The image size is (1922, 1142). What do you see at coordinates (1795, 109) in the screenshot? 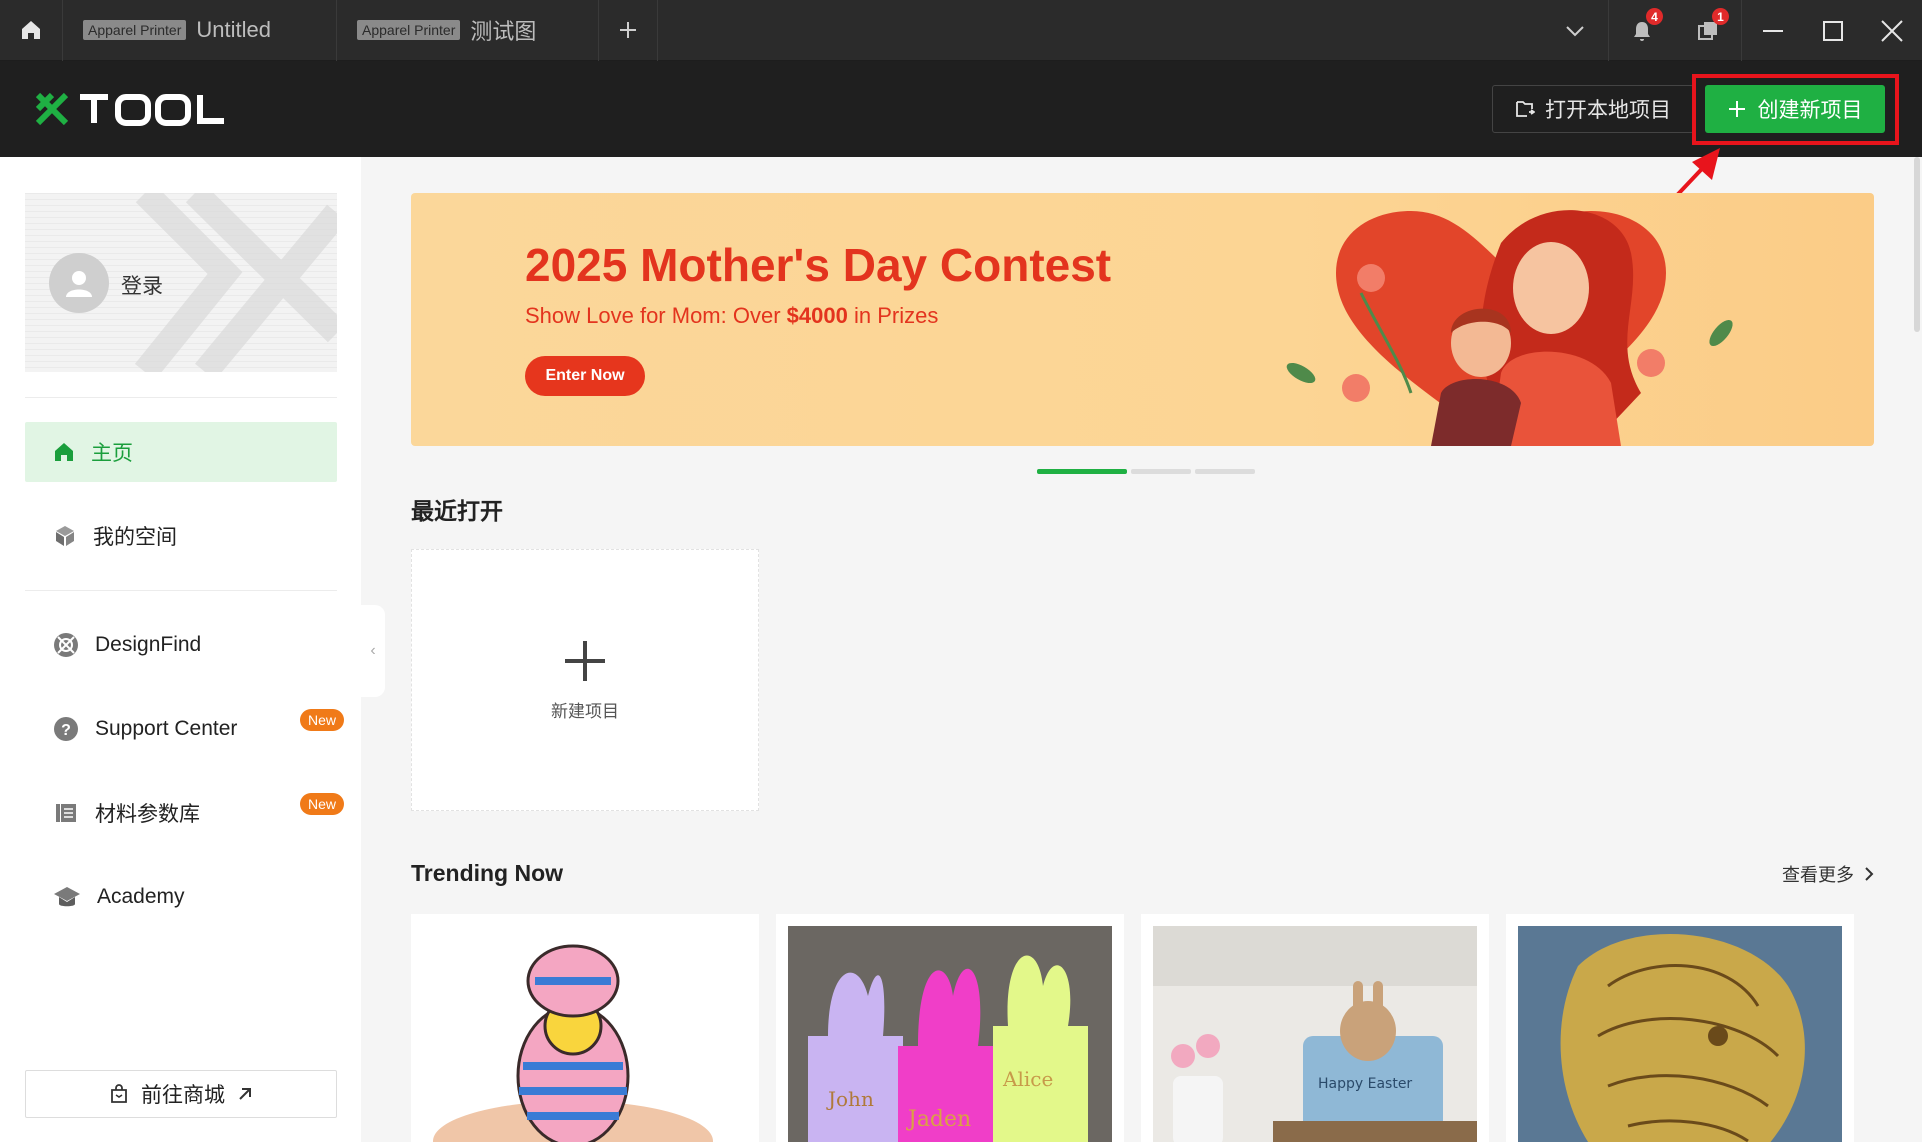
I see `annotation-highlight-box` at bounding box center [1795, 109].